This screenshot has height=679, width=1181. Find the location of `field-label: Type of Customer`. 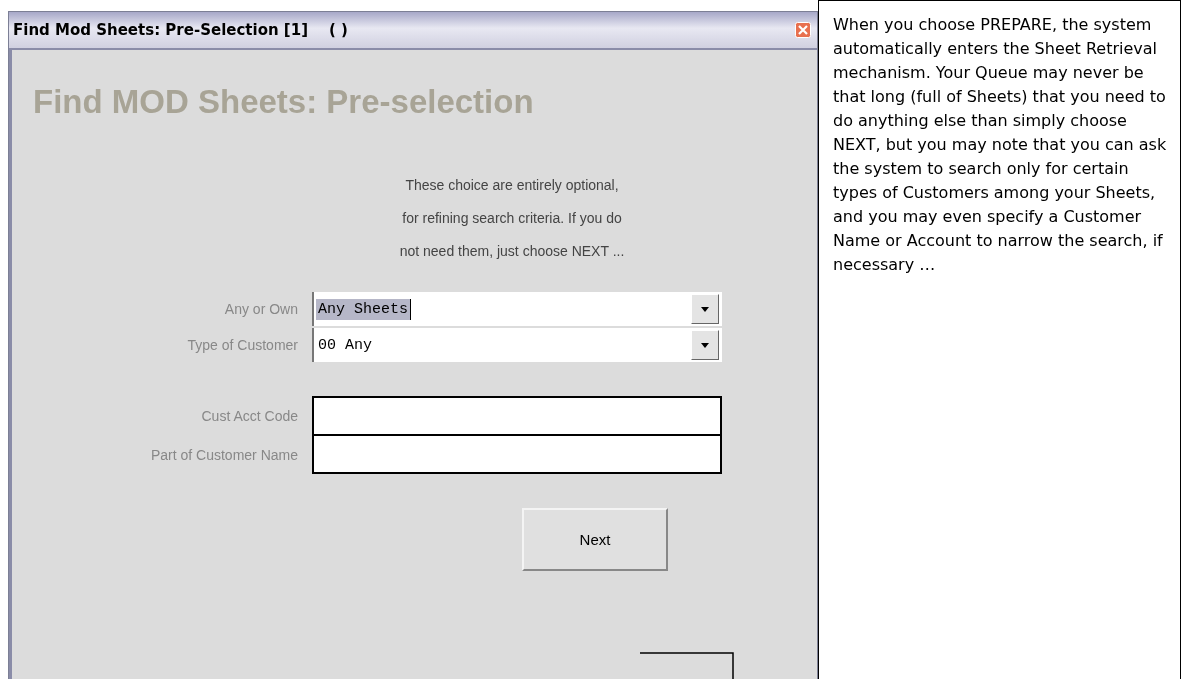

field-label: Type of Customer is located at coordinates (242, 345).